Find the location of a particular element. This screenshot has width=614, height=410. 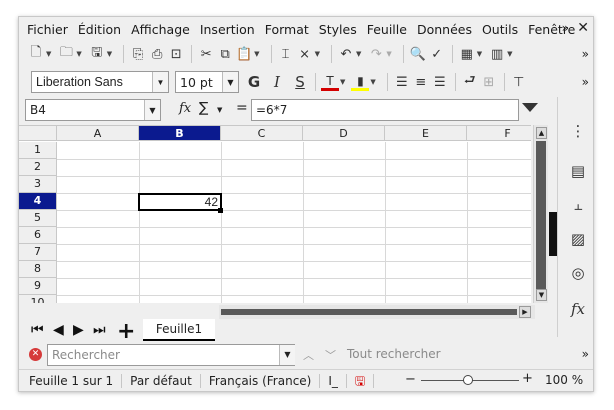

find-all-button: Tout rechercher is located at coordinates (394, 354).